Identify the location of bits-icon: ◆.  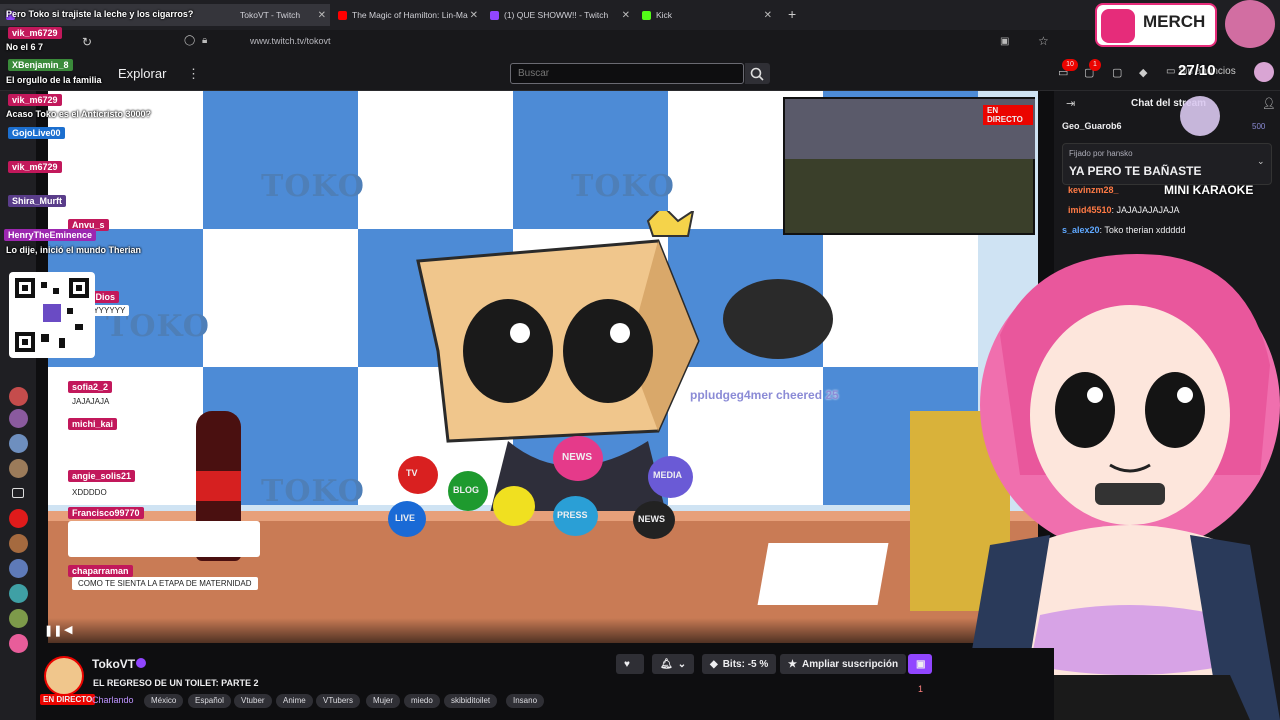
(1143, 72).